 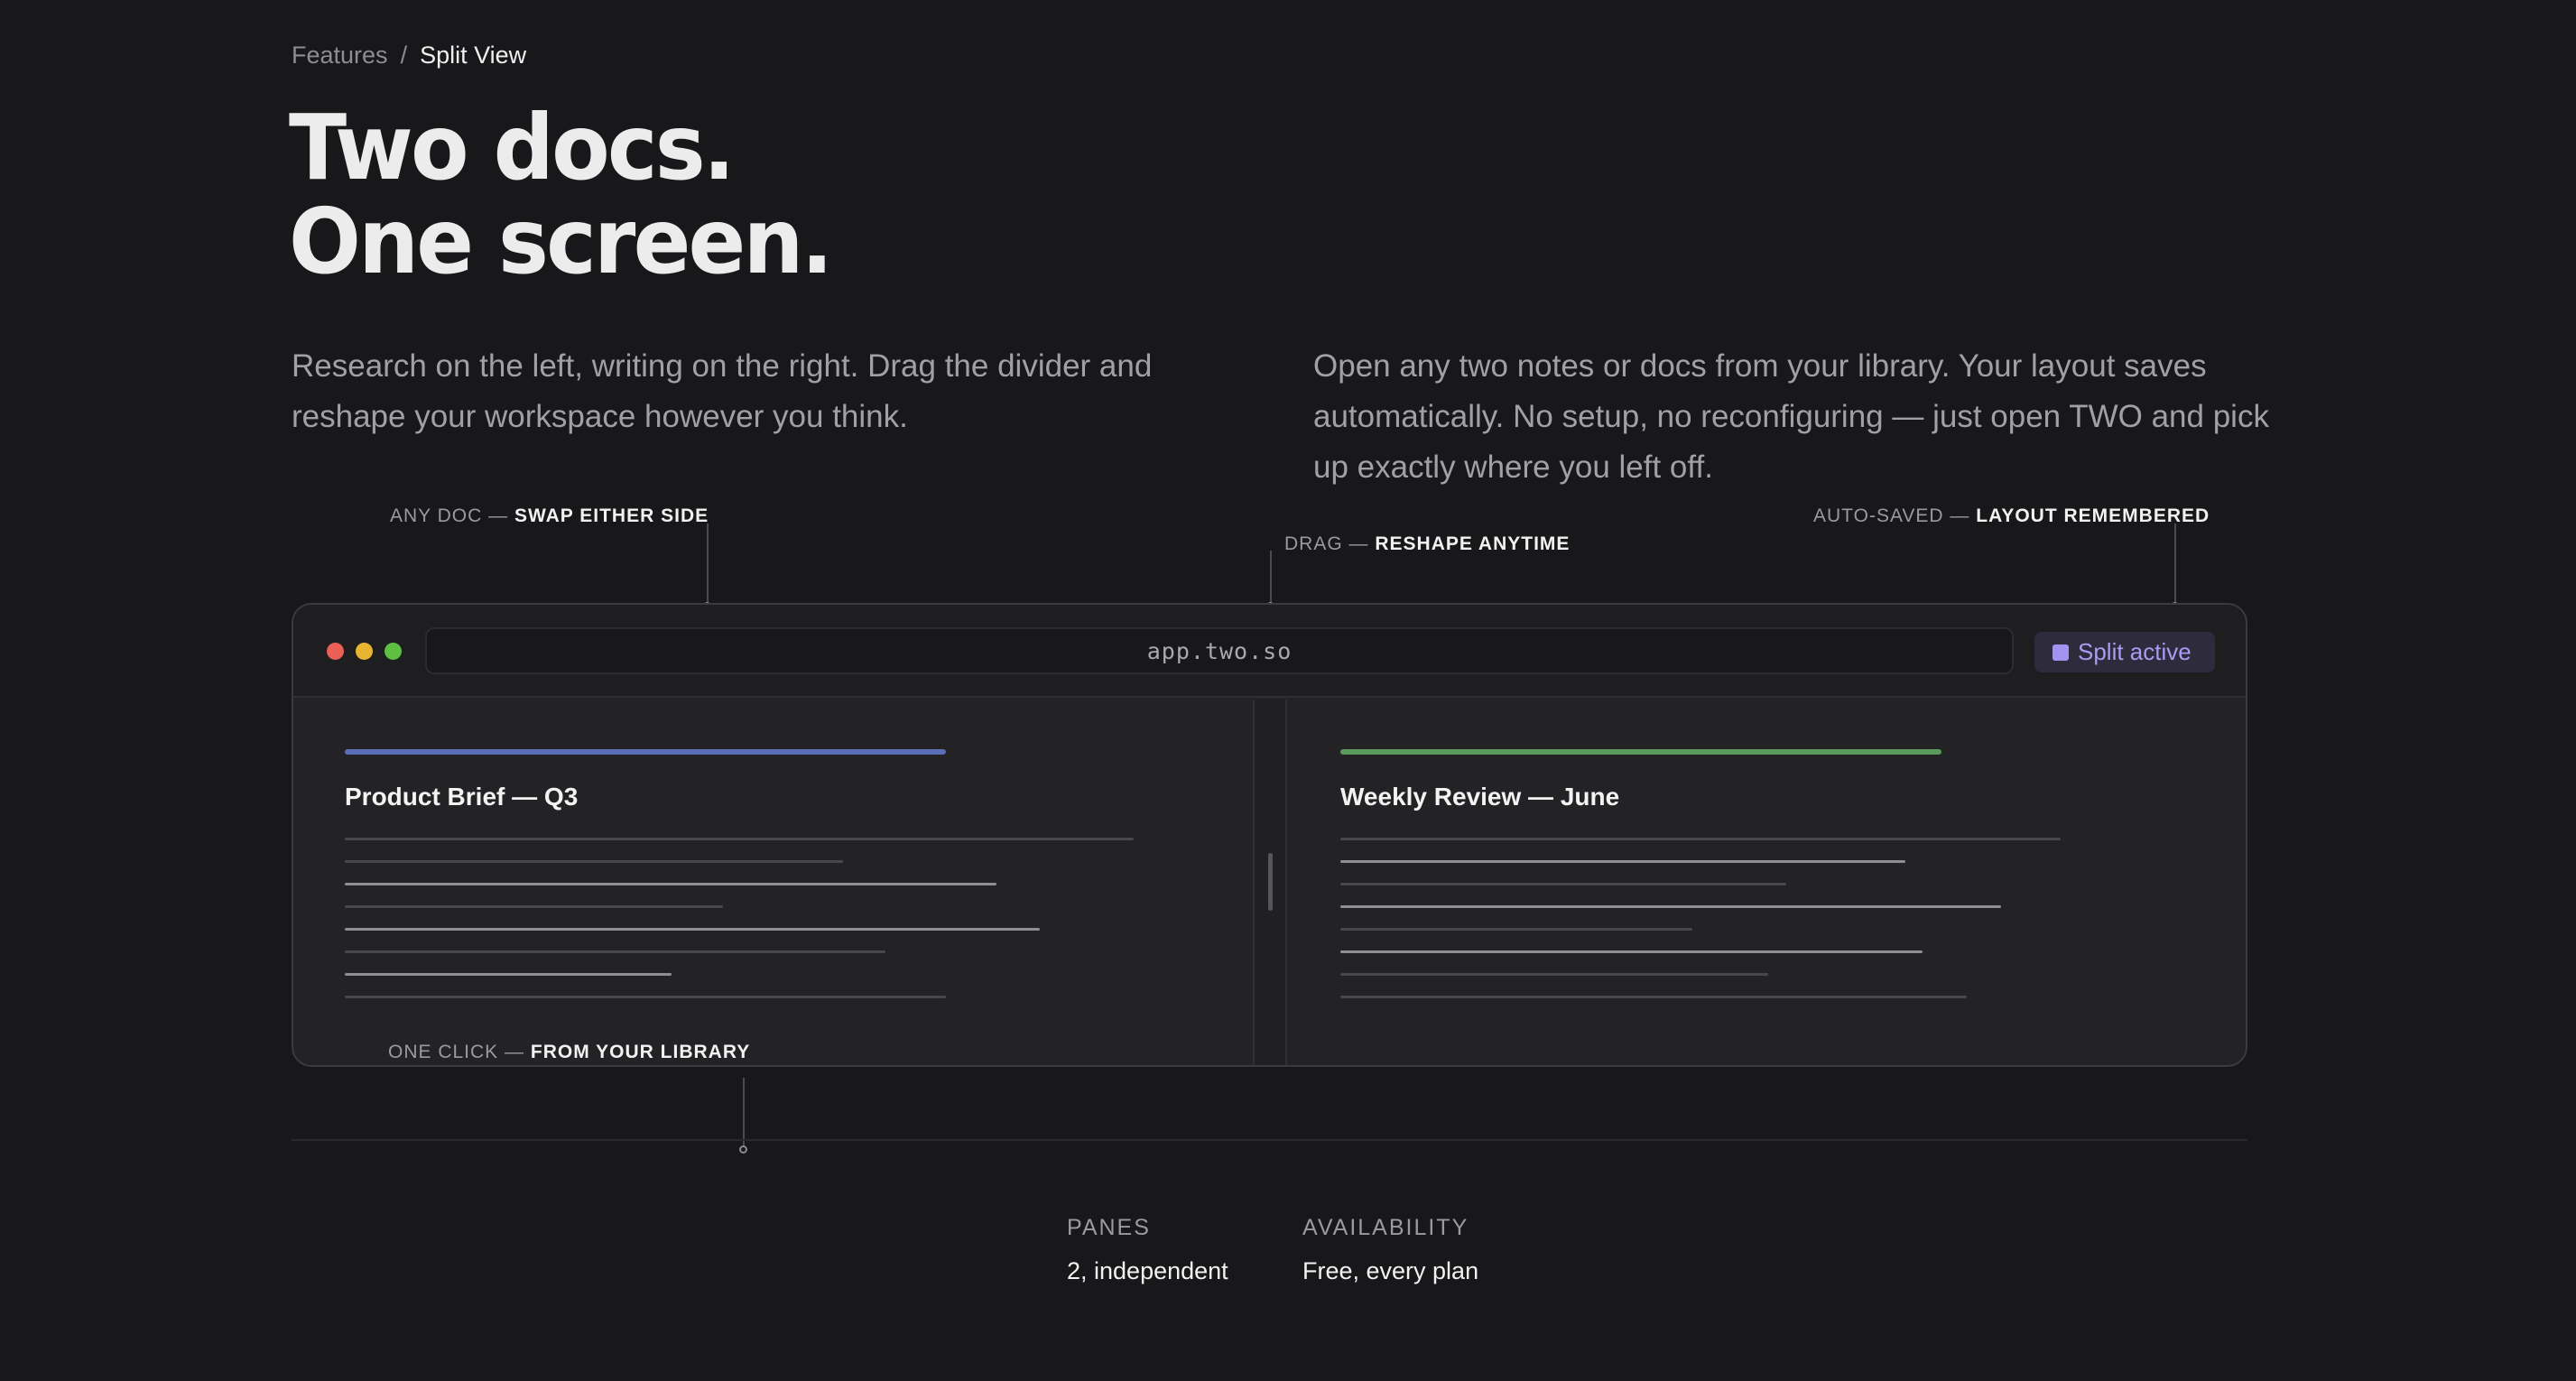 I want to click on callout-one-click-prefix: ONE CLICK —, so click(x=459, y=1052).